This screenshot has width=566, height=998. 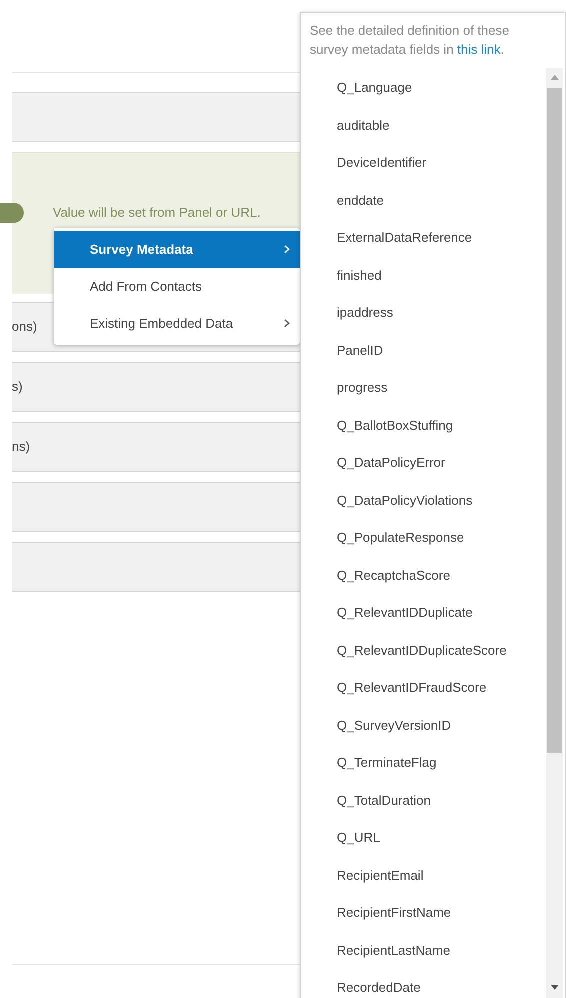 I want to click on metadata-field-item: RecipientFirstName, so click(x=394, y=912).